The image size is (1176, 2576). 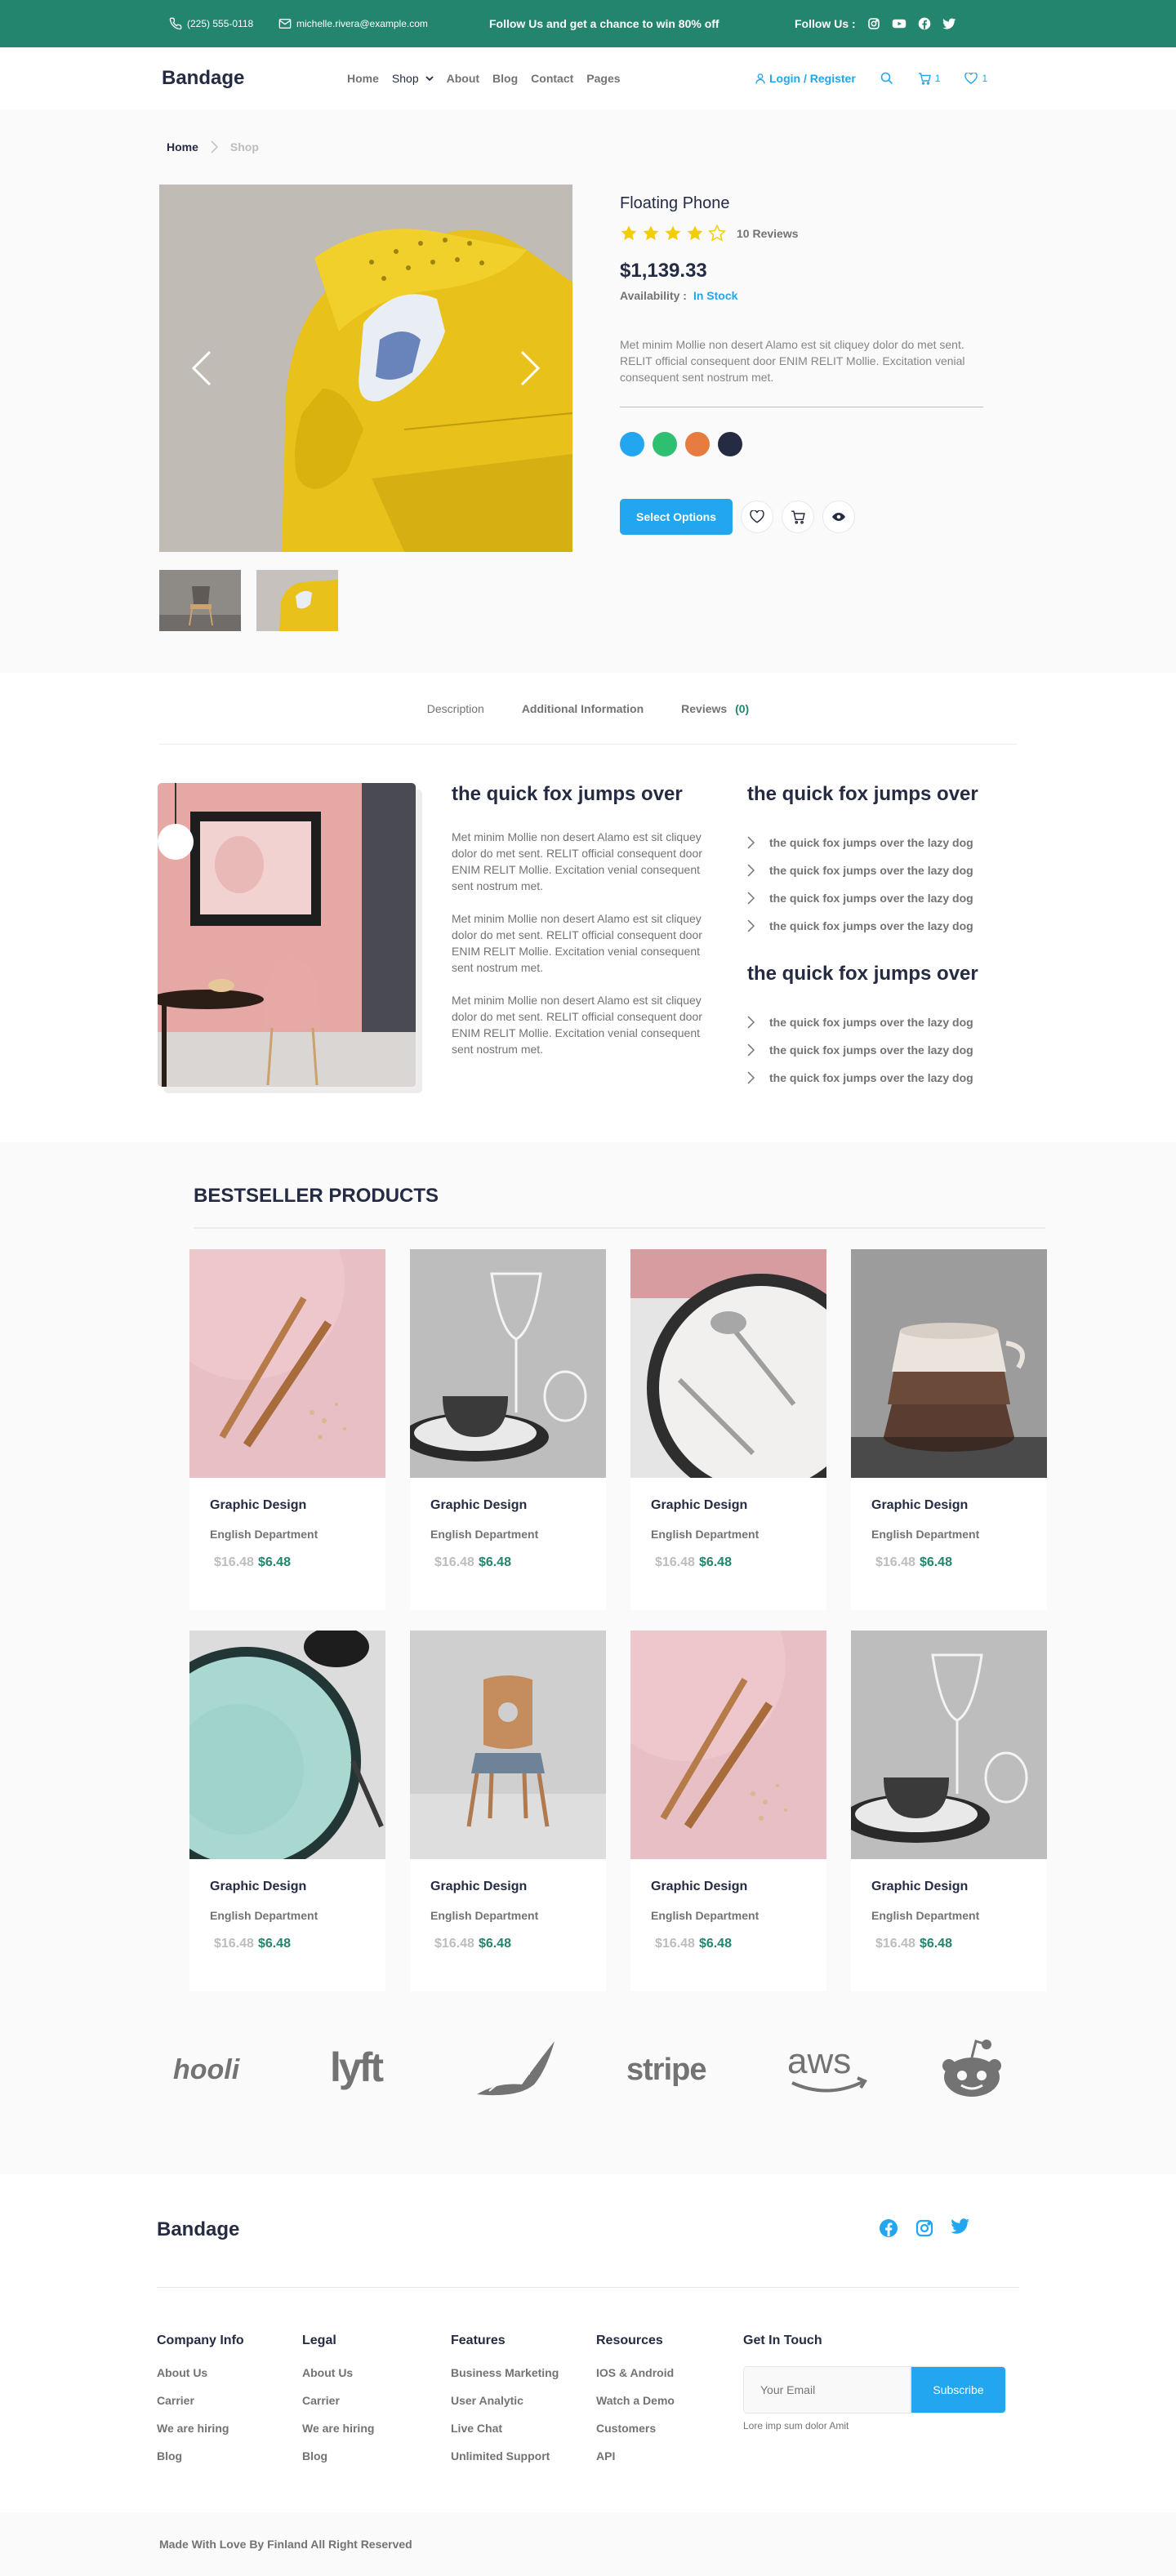 What do you see at coordinates (899, 23) in the screenshot?
I see `youtube-icon` at bounding box center [899, 23].